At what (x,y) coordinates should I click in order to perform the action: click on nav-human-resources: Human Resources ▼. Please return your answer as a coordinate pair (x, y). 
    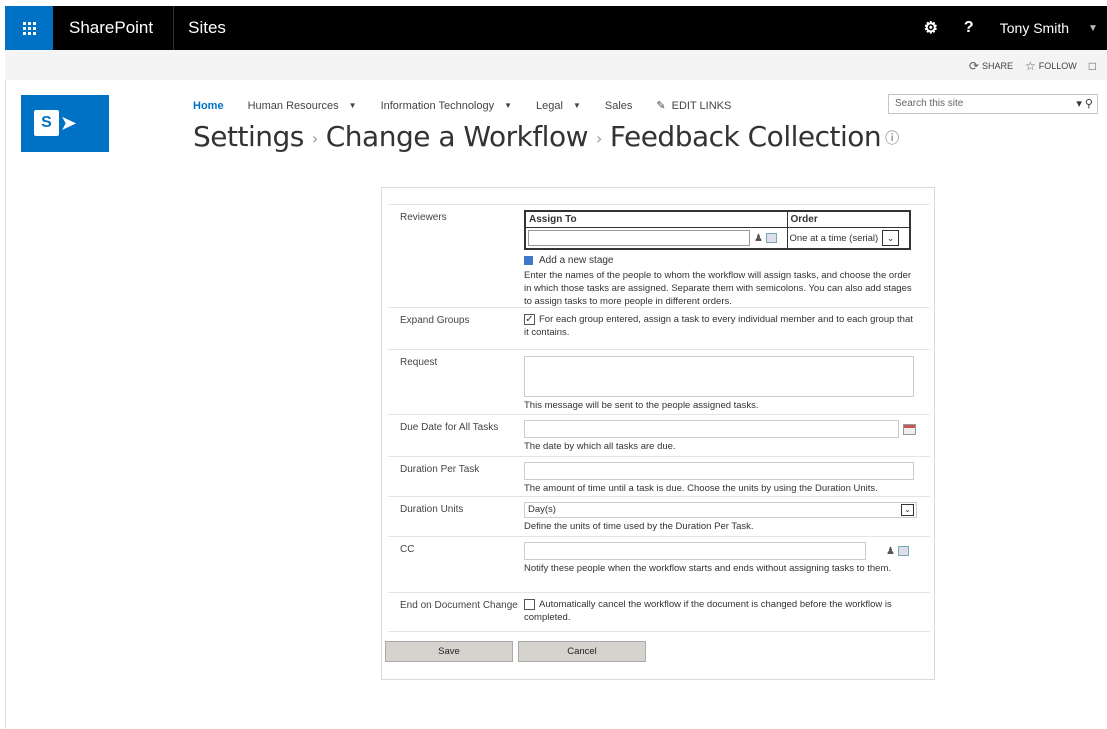
    Looking at the image, I should click on (302, 105).